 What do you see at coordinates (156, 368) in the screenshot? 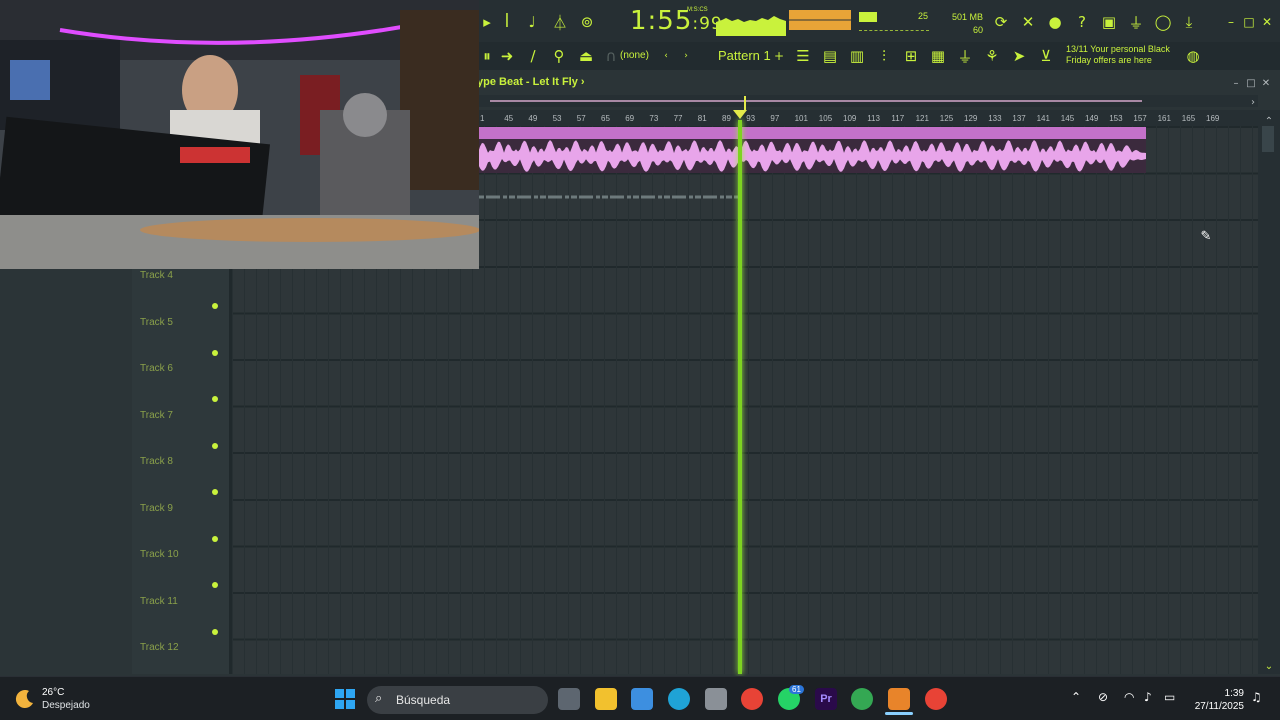
I see `track-label: Track 6` at bounding box center [156, 368].